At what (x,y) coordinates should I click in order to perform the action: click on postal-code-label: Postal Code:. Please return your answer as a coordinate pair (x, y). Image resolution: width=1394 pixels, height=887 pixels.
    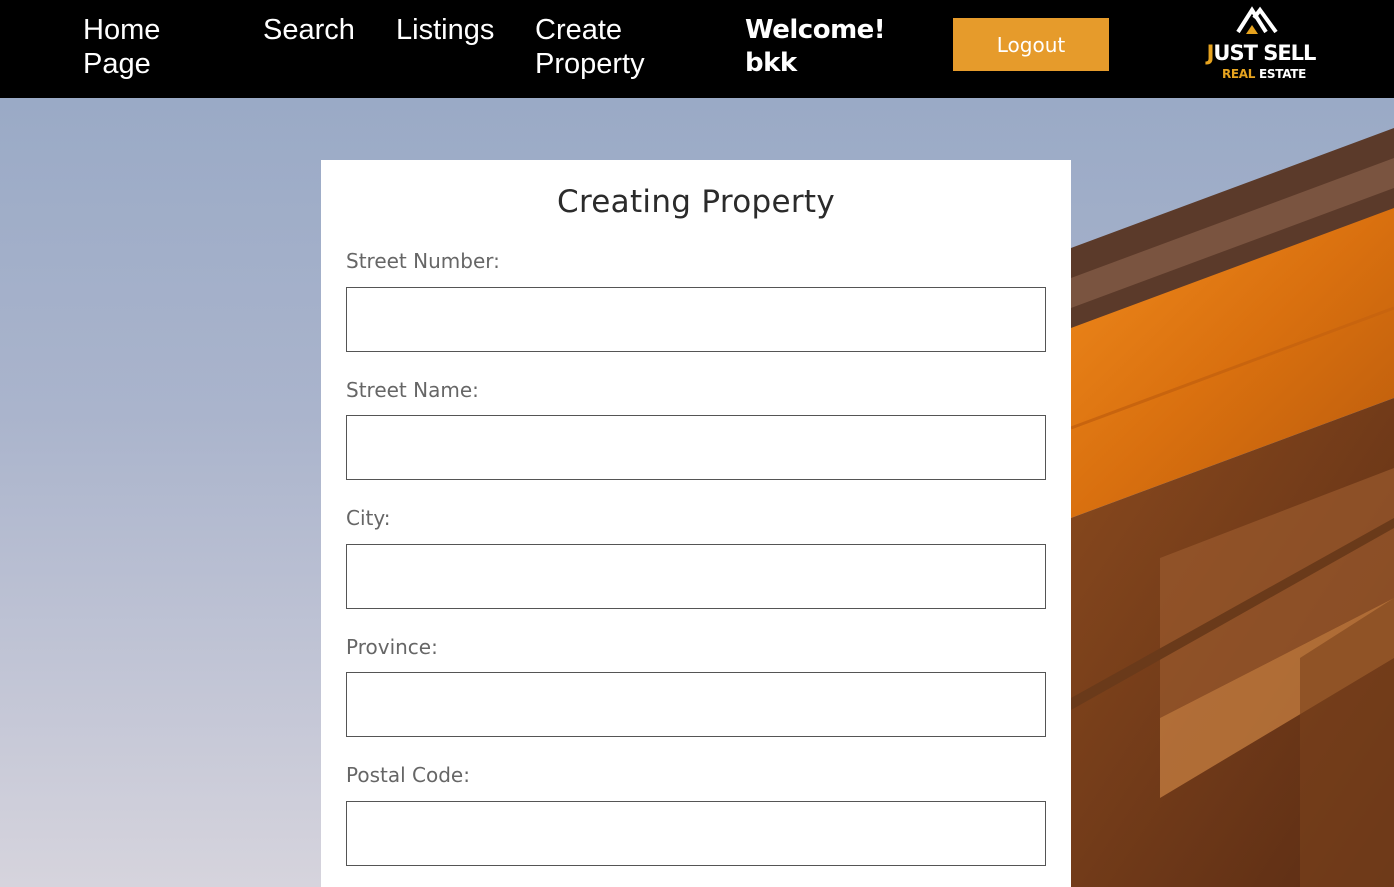
    Looking at the image, I should click on (408, 775).